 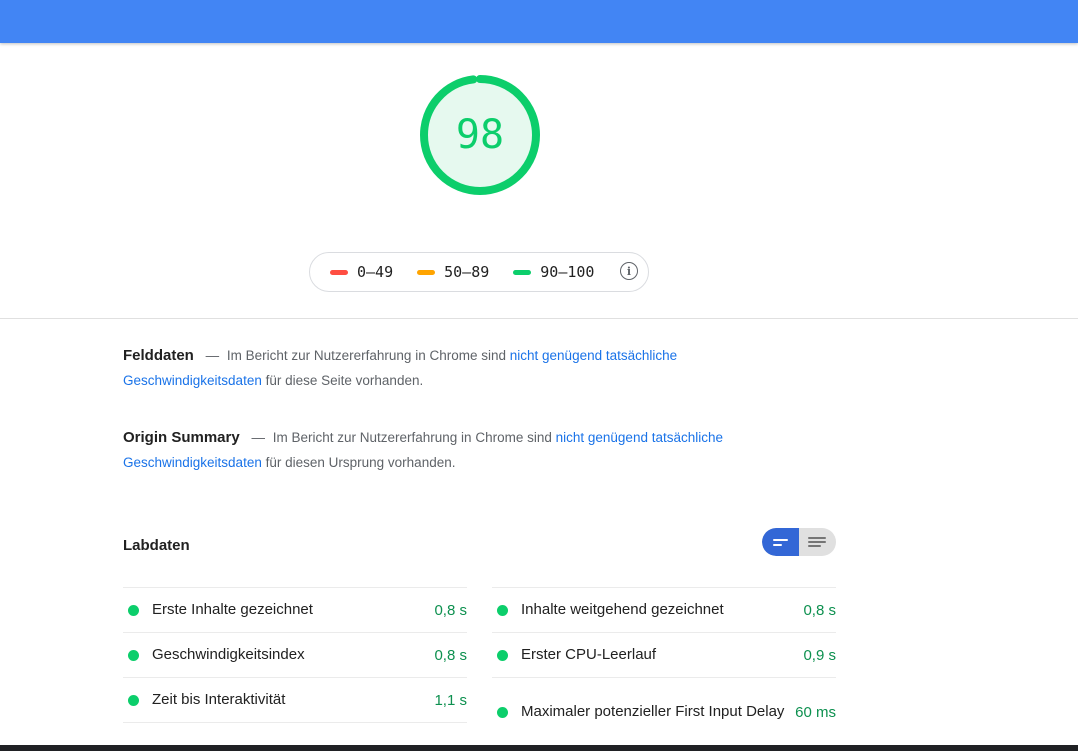 I want to click on legend-pass: 90–100, so click(x=553, y=272).